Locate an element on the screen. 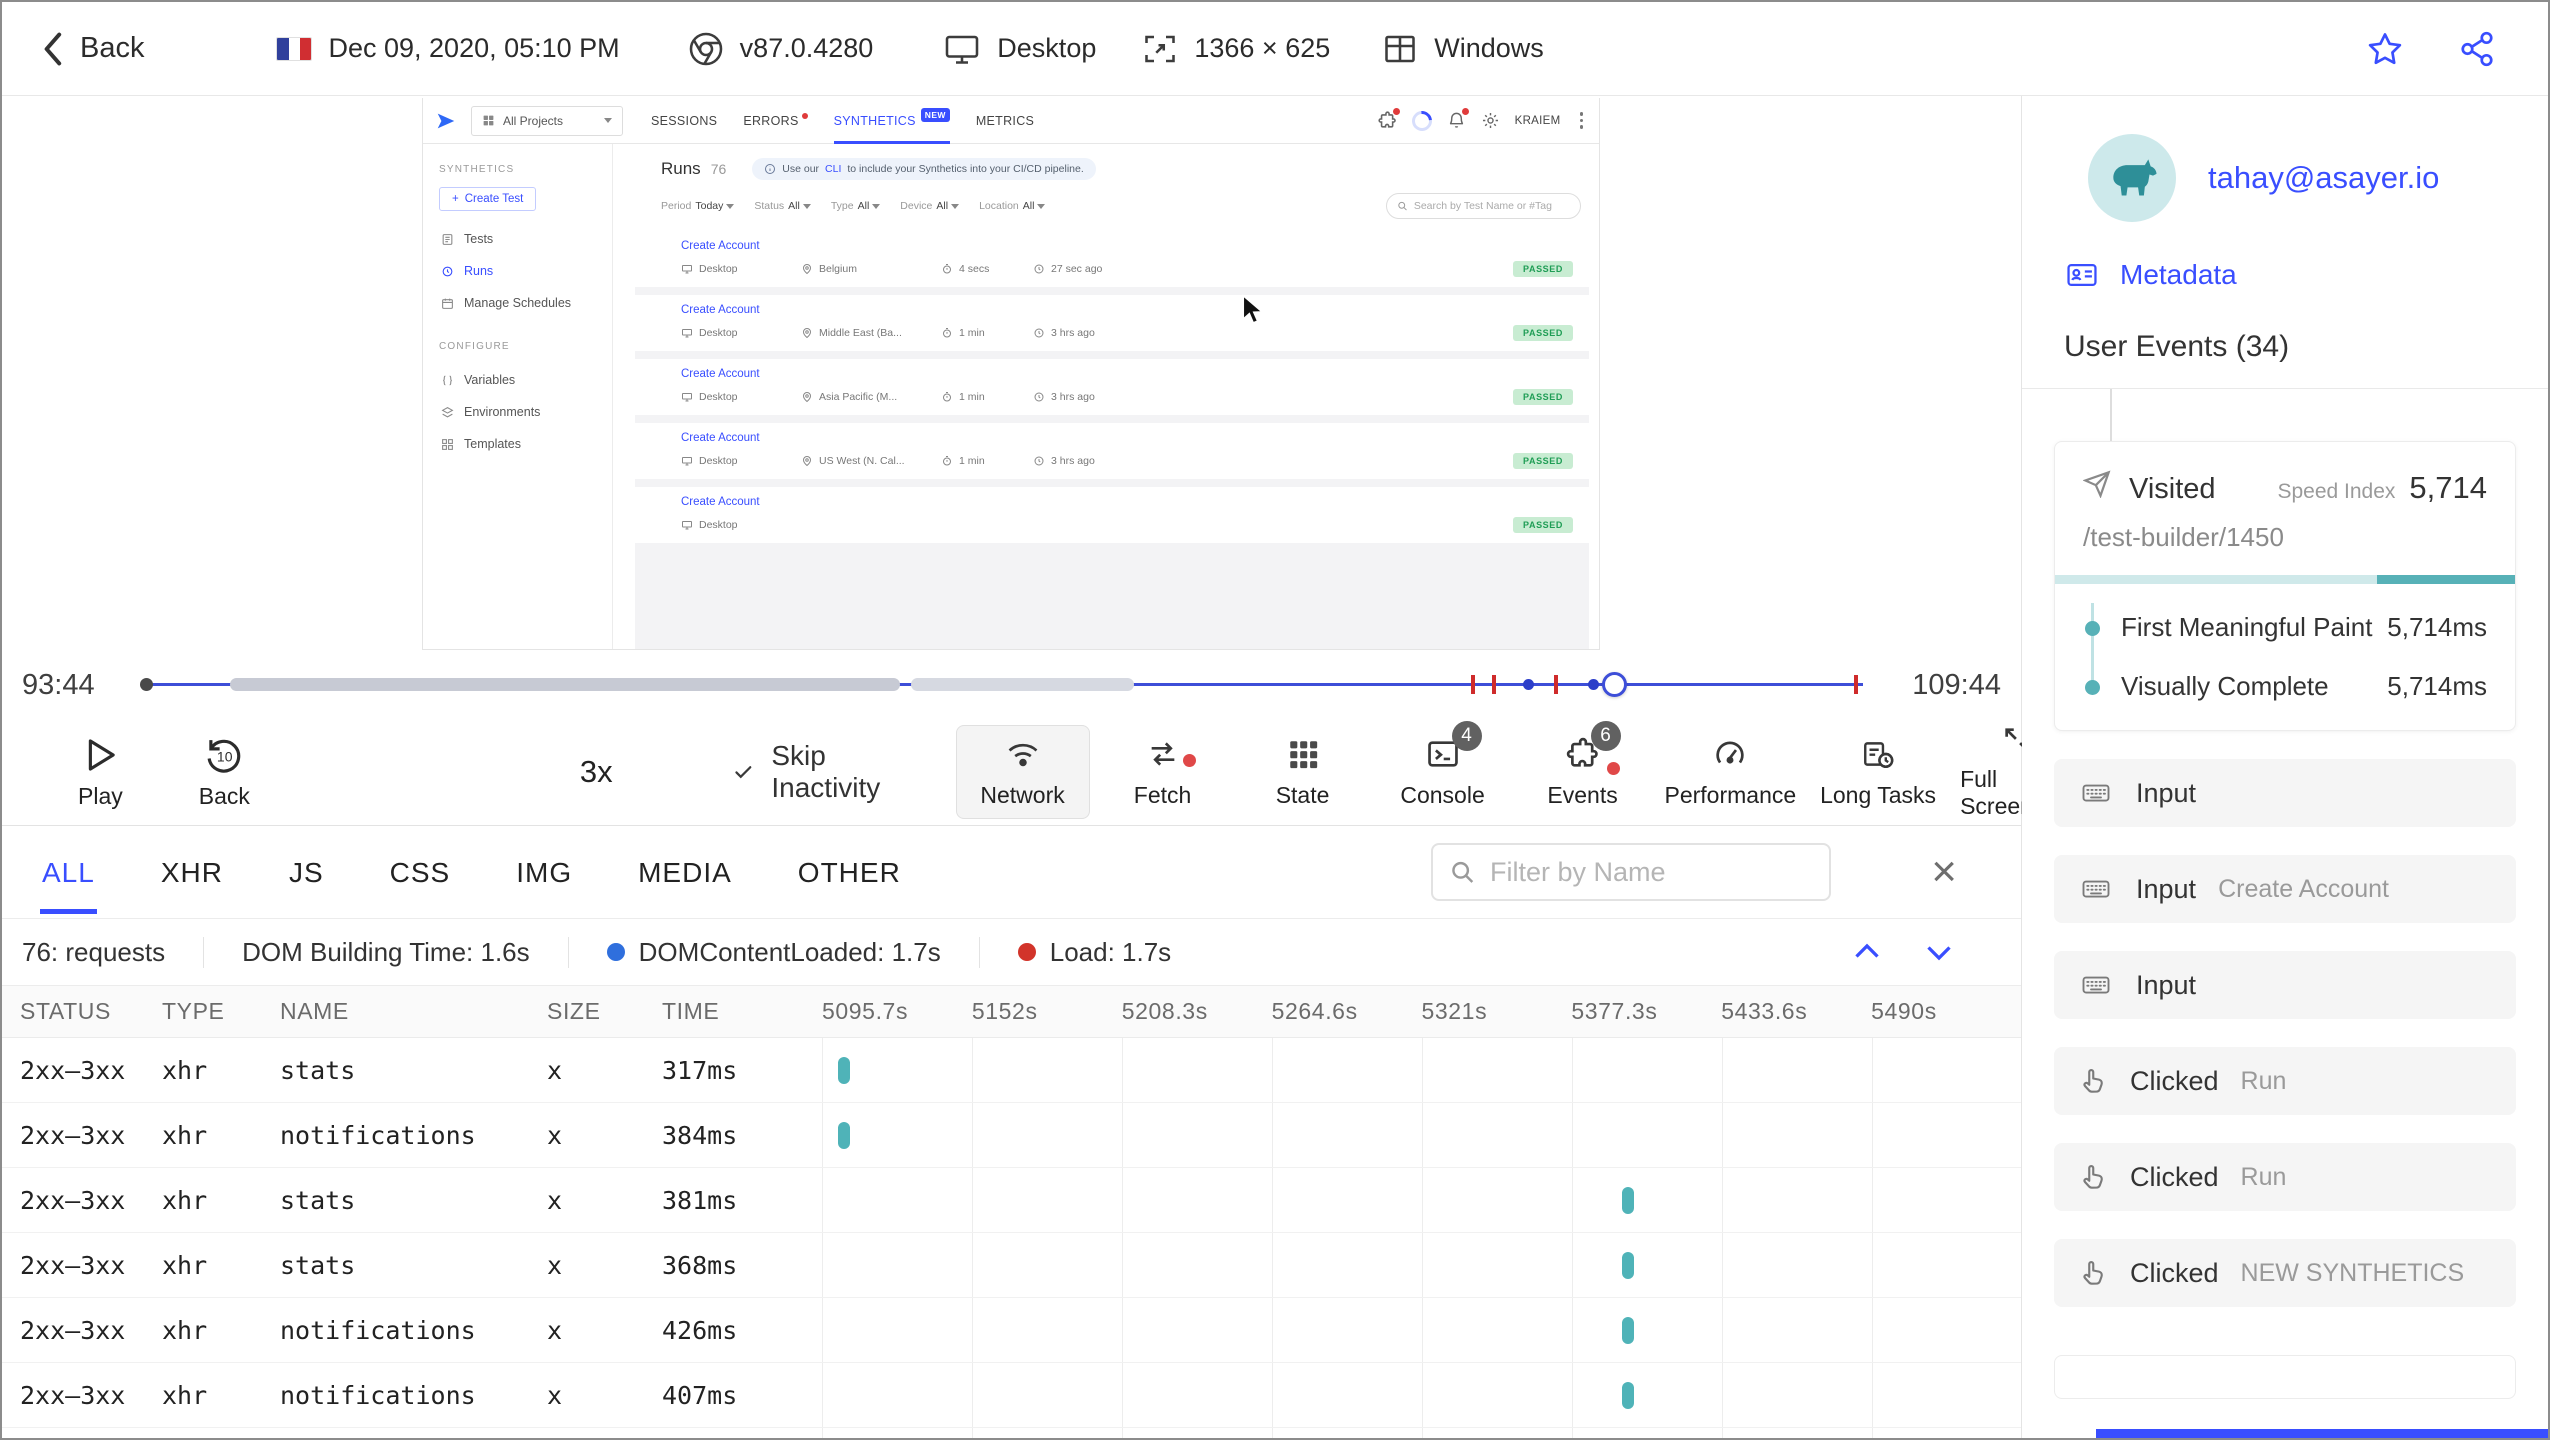 The image size is (2550, 1440). tab-js: JS is located at coordinates (306, 872).